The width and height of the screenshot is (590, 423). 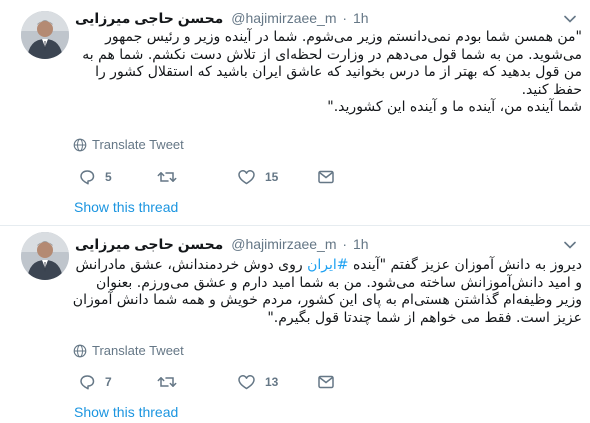 What do you see at coordinates (272, 382) in the screenshot?
I see `like-count: 13` at bounding box center [272, 382].